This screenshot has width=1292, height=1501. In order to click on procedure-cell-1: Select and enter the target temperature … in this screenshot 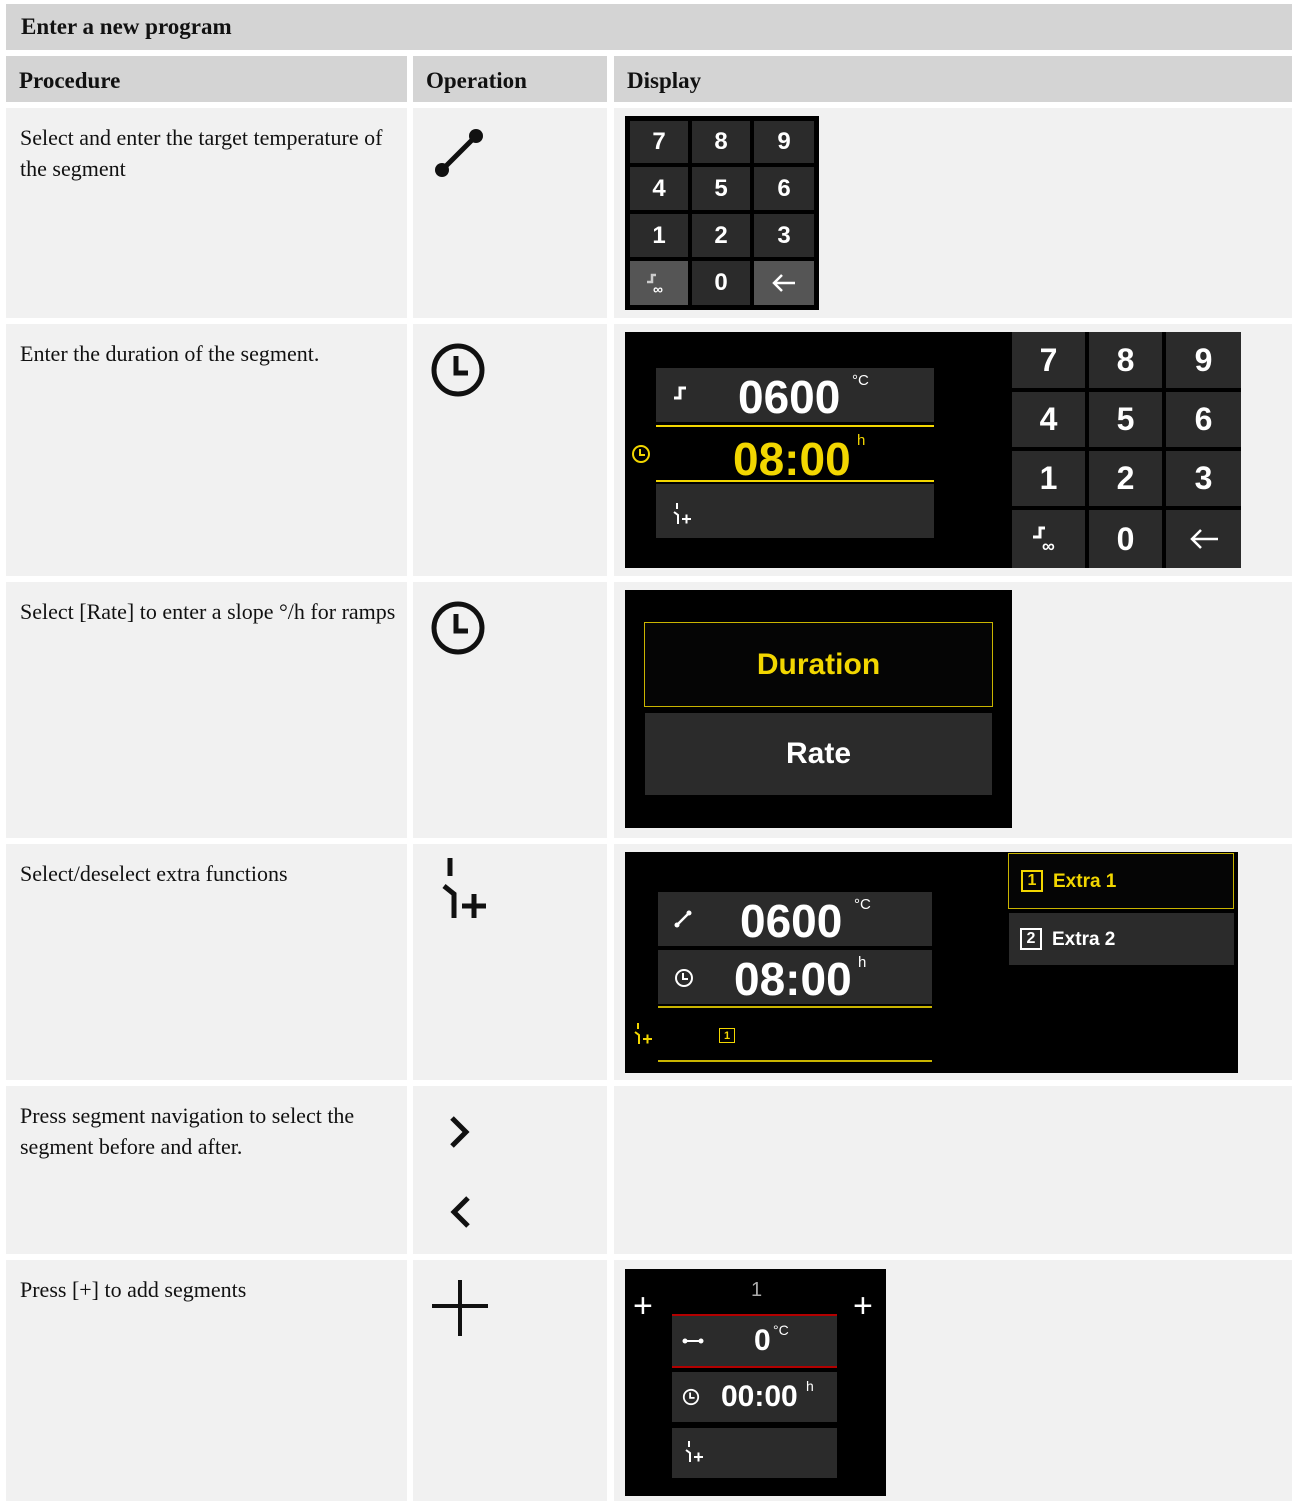, I will do `click(206, 213)`.